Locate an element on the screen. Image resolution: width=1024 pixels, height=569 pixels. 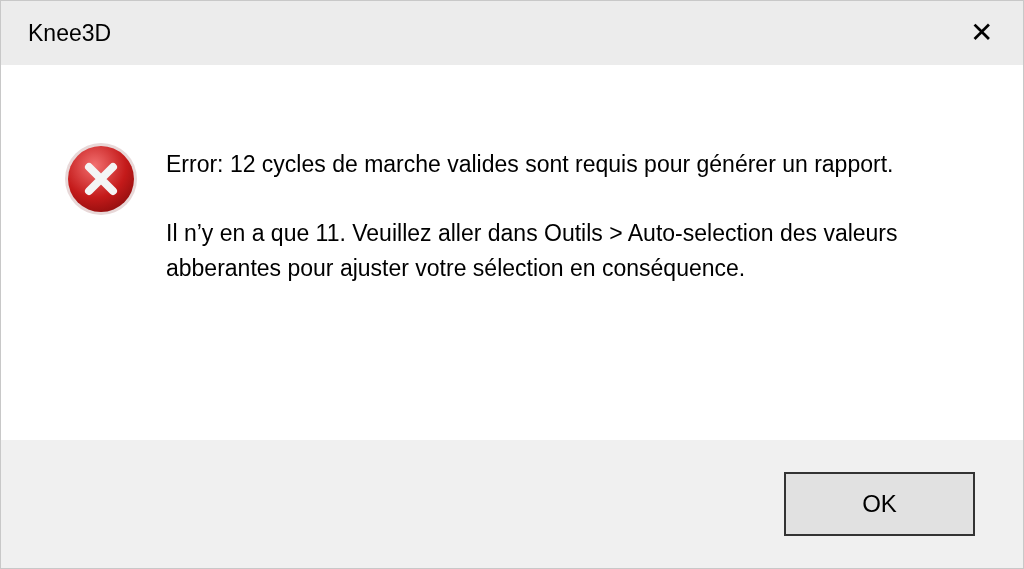
message-text: Il n’y en a que 11. Veuillez aller dans Outils > Auto-selection des valeurs abberantes pour ajuster votre sélection en conséquence. is located at coordinates (532, 251).